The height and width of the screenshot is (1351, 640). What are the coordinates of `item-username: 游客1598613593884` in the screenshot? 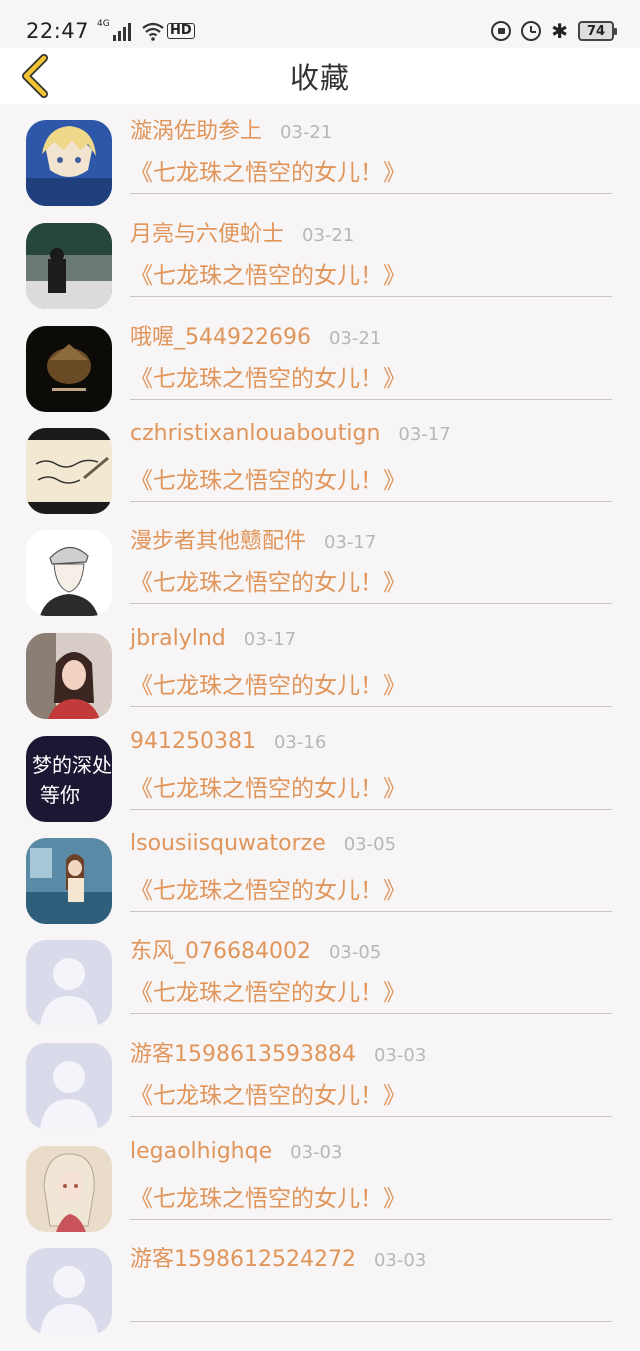 It's located at (243, 1052).